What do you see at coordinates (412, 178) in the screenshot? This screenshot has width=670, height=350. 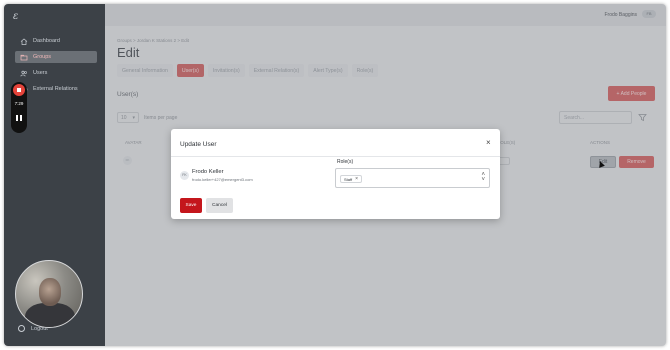 I see `roles-multiselect: Staff × ˄ ˅` at bounding box center [412, 178].